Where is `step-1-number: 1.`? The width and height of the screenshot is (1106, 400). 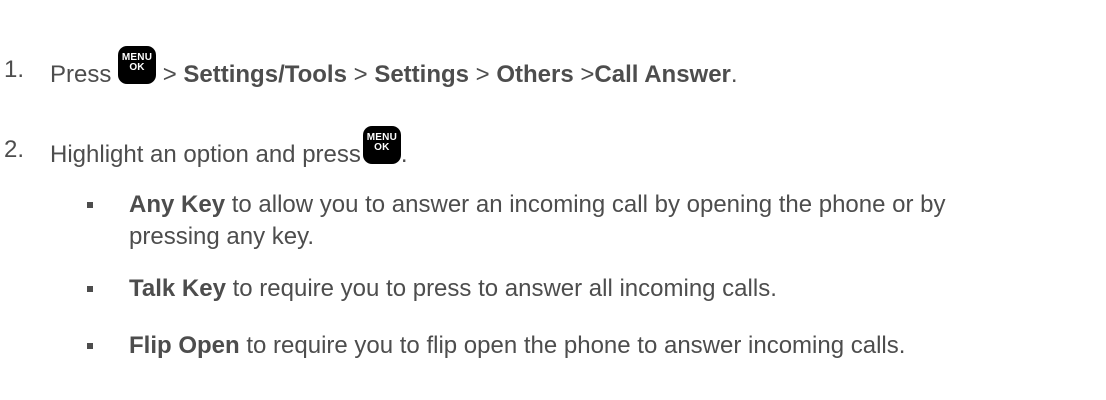 step-1-number: 1. is located at coordinates (14, 69).